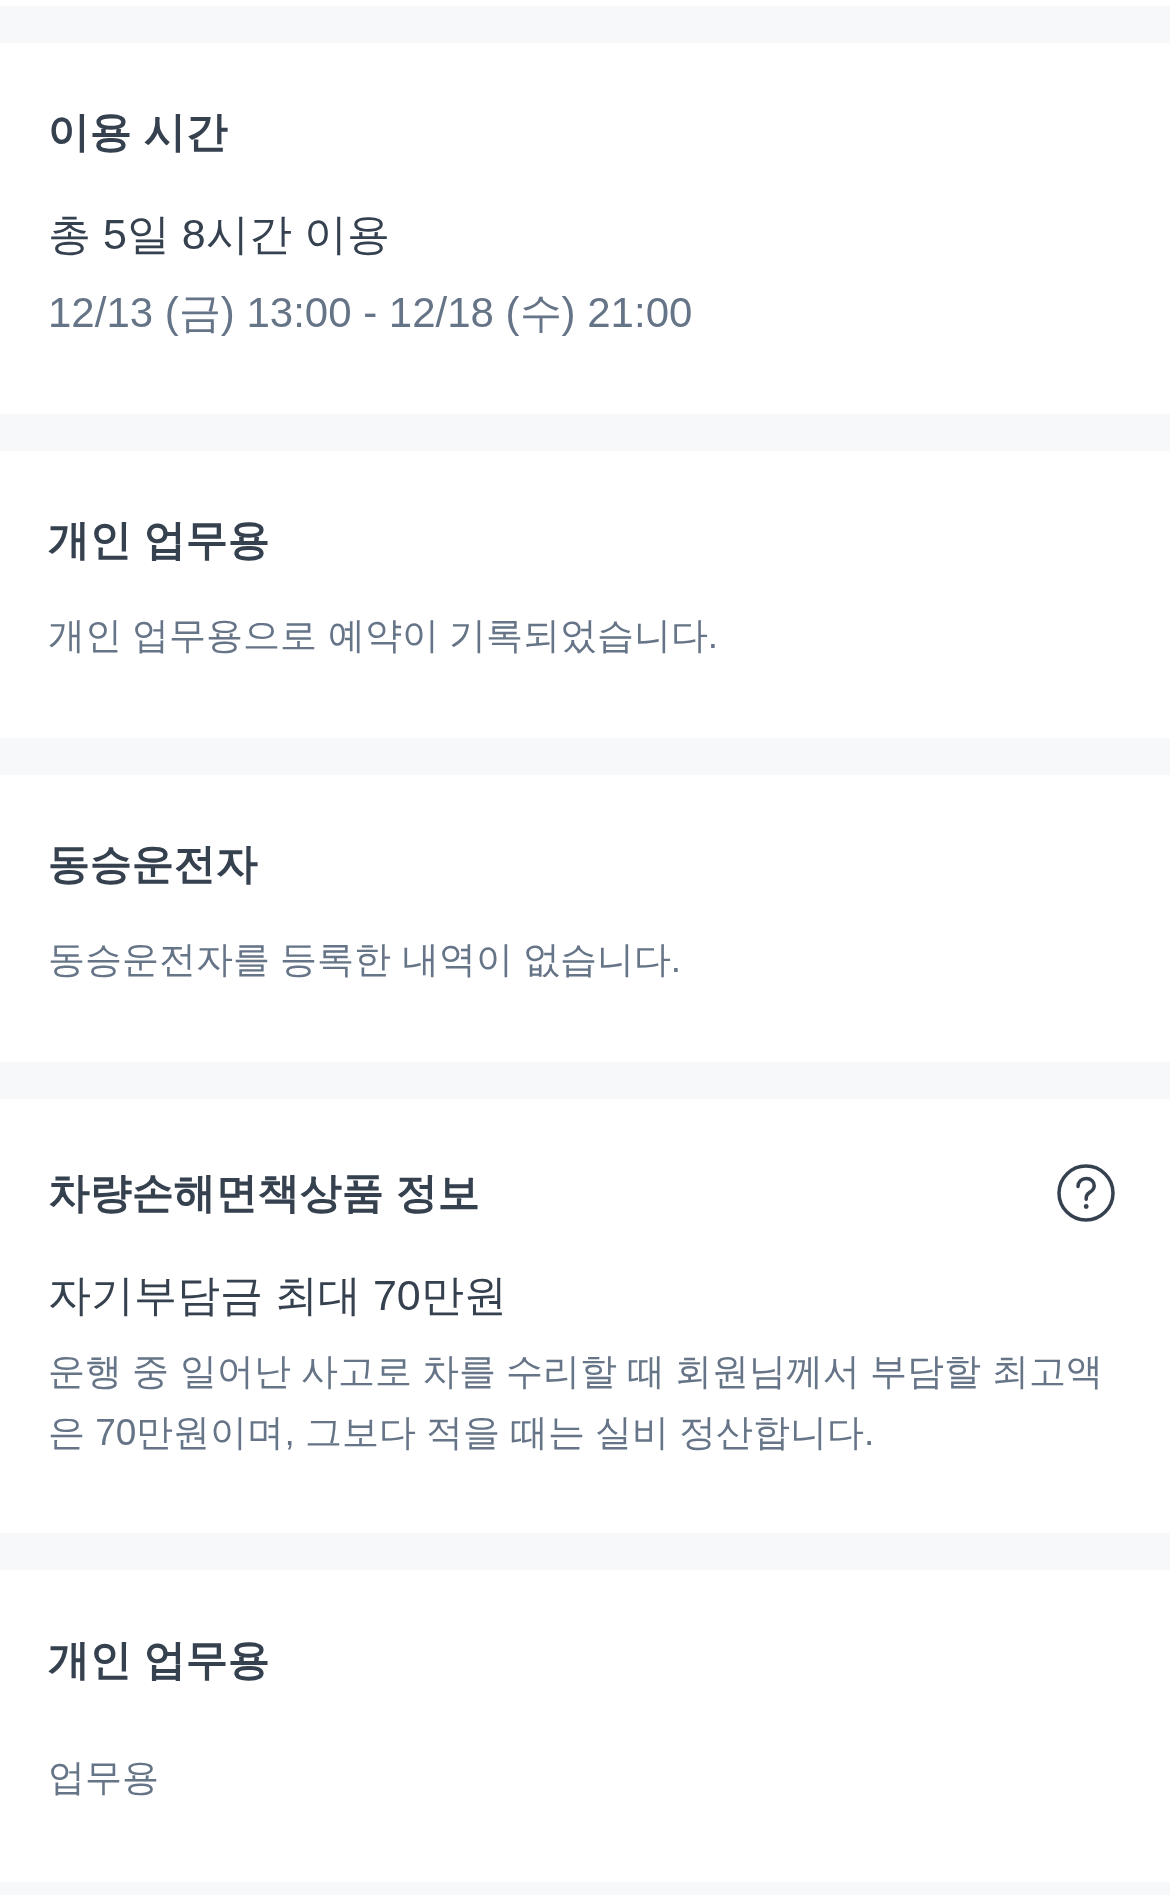  What do you see at coordinates (219, 234) in the screenshot?
I see `usage-summary: 총 5일 8시간 이용` at bounding box center [219, 234].